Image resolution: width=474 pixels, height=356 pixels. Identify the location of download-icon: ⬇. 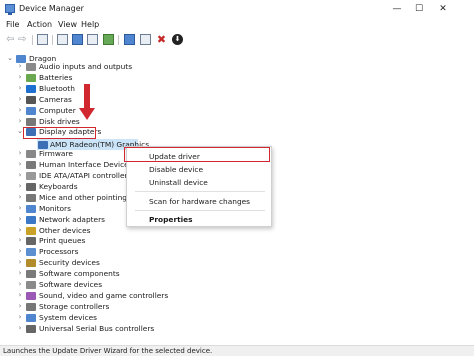
(177, 39).